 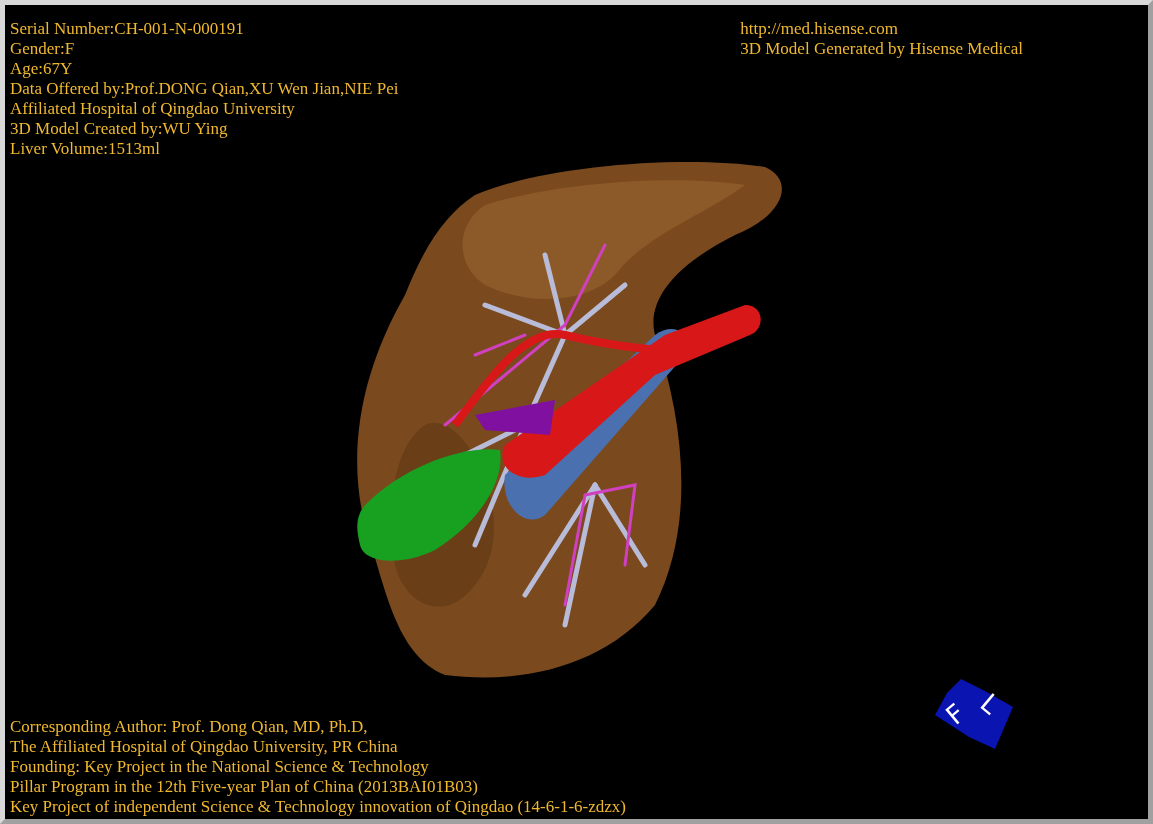 What do you see at coordinates (989, 703) in the screenshot?
I see `cube-face-label: L` at bounding box center [989, 703].